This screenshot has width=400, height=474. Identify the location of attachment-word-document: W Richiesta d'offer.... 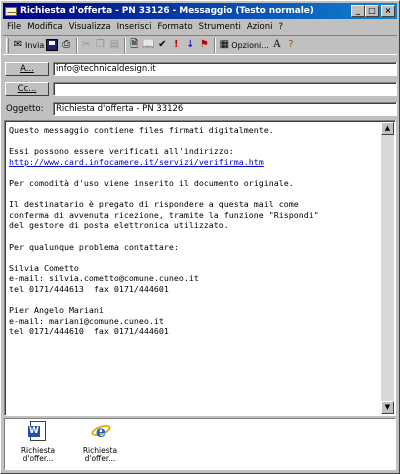
(38, 442).